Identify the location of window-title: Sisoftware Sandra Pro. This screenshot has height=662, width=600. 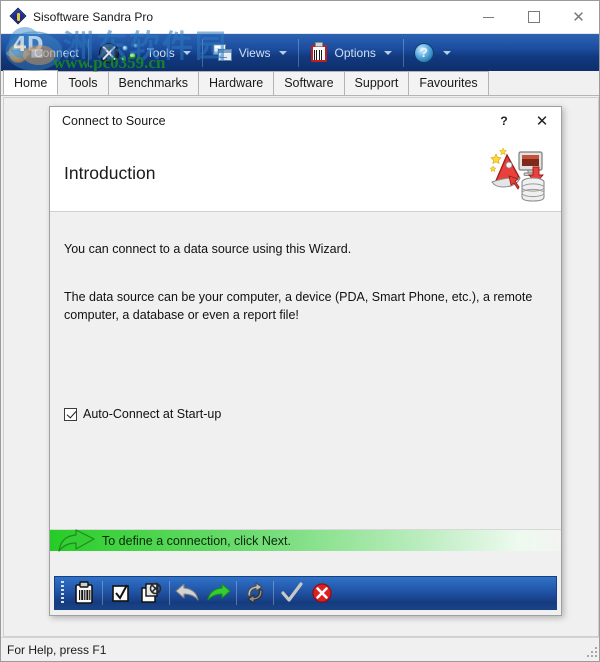
(93, 17).